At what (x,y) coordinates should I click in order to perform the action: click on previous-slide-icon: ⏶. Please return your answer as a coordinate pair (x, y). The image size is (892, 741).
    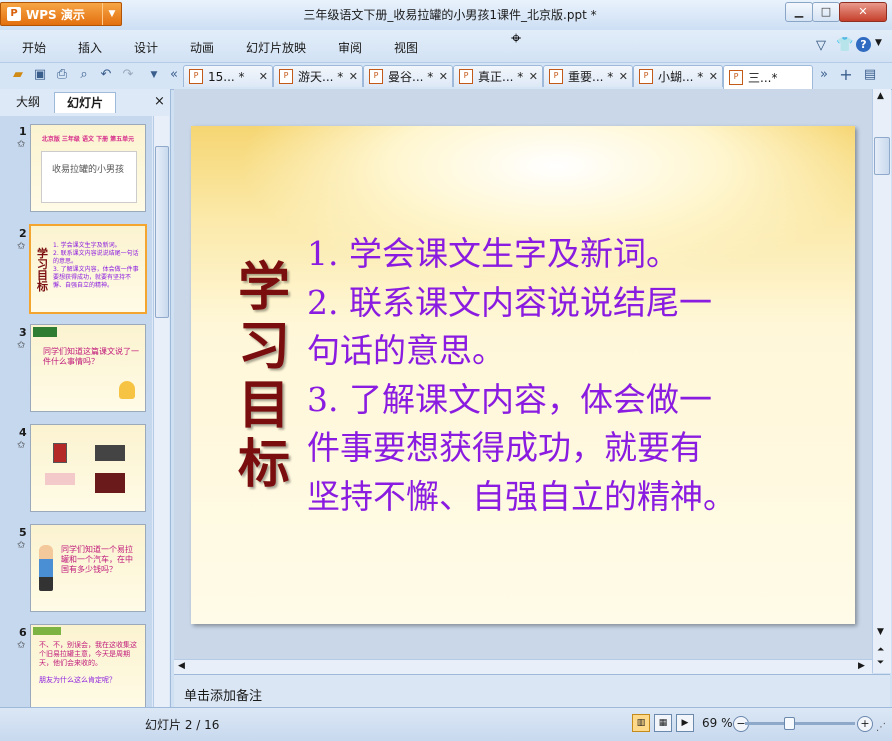
    Looking at the image, I should click on (880, 650).